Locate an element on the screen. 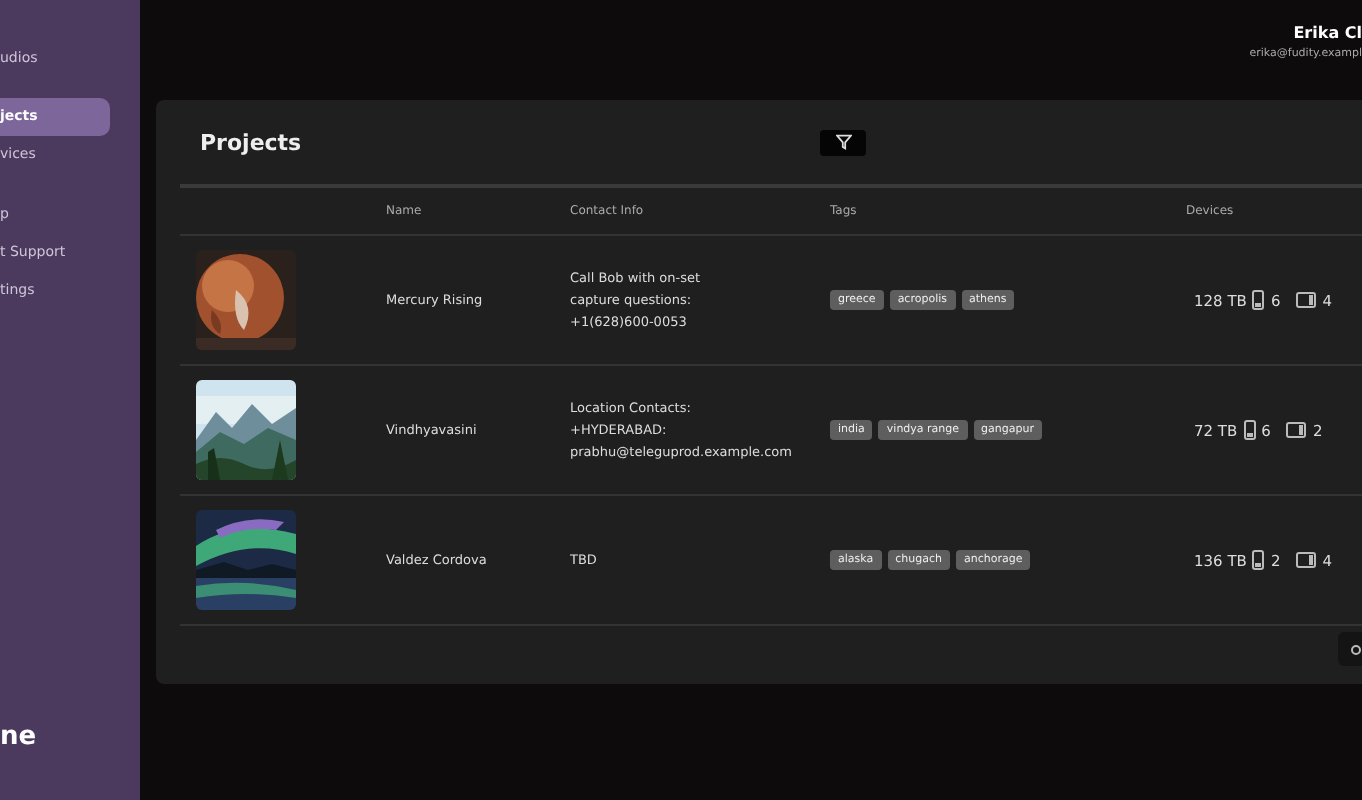 This screenshot has height=800, width=1362. filter-button is located at coordinates (843, 142).